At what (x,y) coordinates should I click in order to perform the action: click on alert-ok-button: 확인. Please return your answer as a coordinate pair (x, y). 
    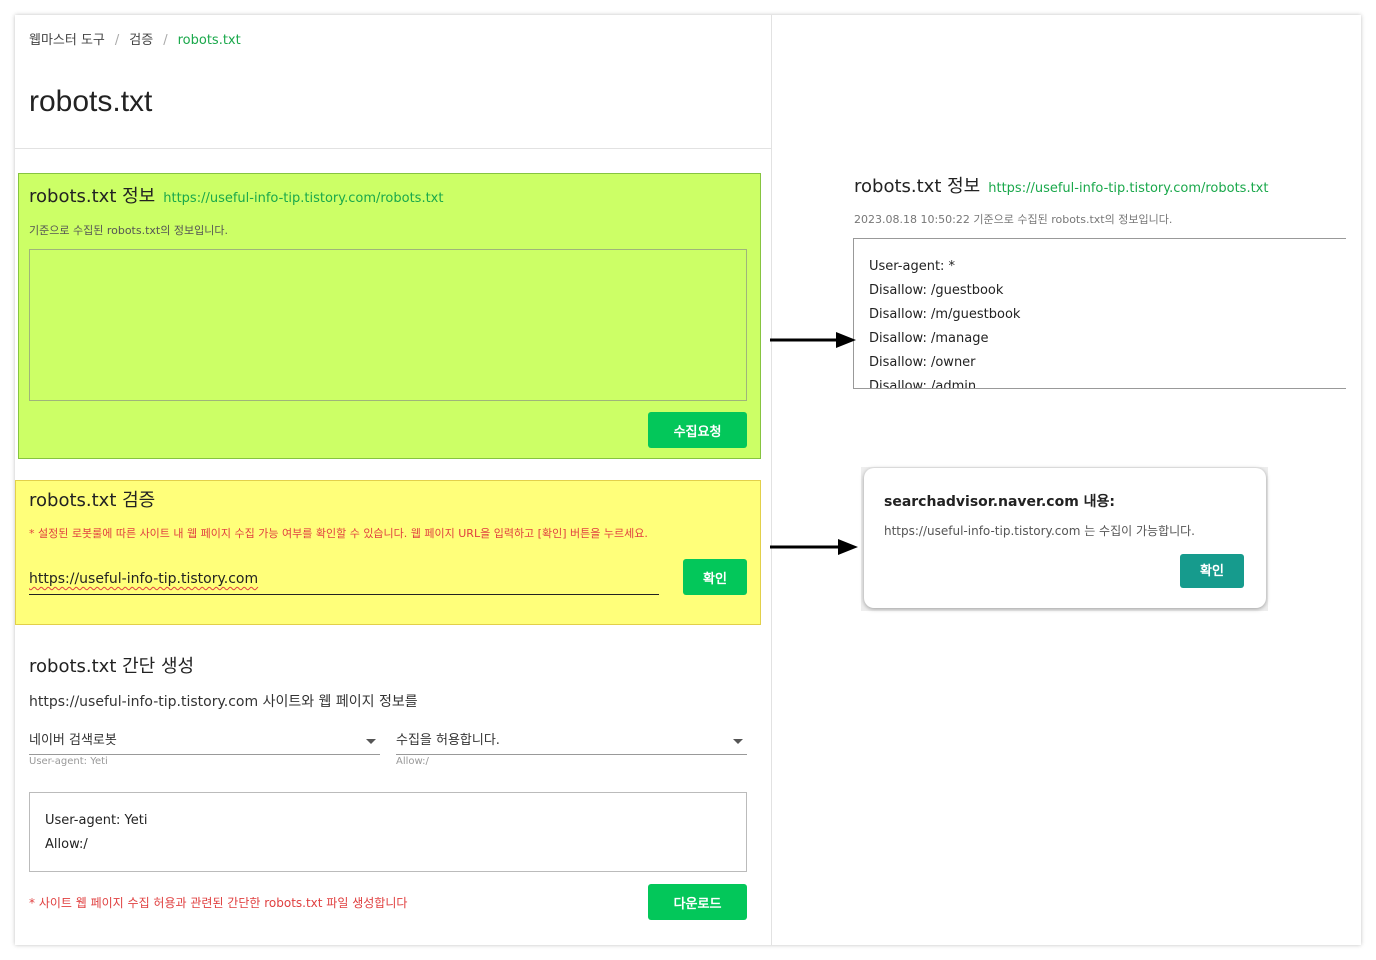
    Looking at the image, I should click on (1212, 571).